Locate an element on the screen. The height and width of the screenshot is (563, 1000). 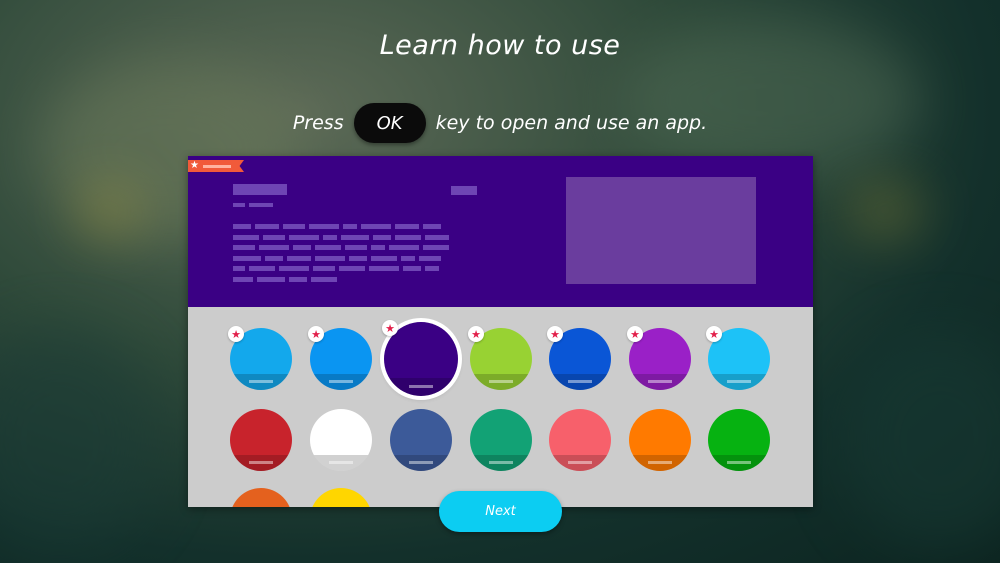
instruction: Press OK key to open and use an app. is located at coordinates (500, 123).